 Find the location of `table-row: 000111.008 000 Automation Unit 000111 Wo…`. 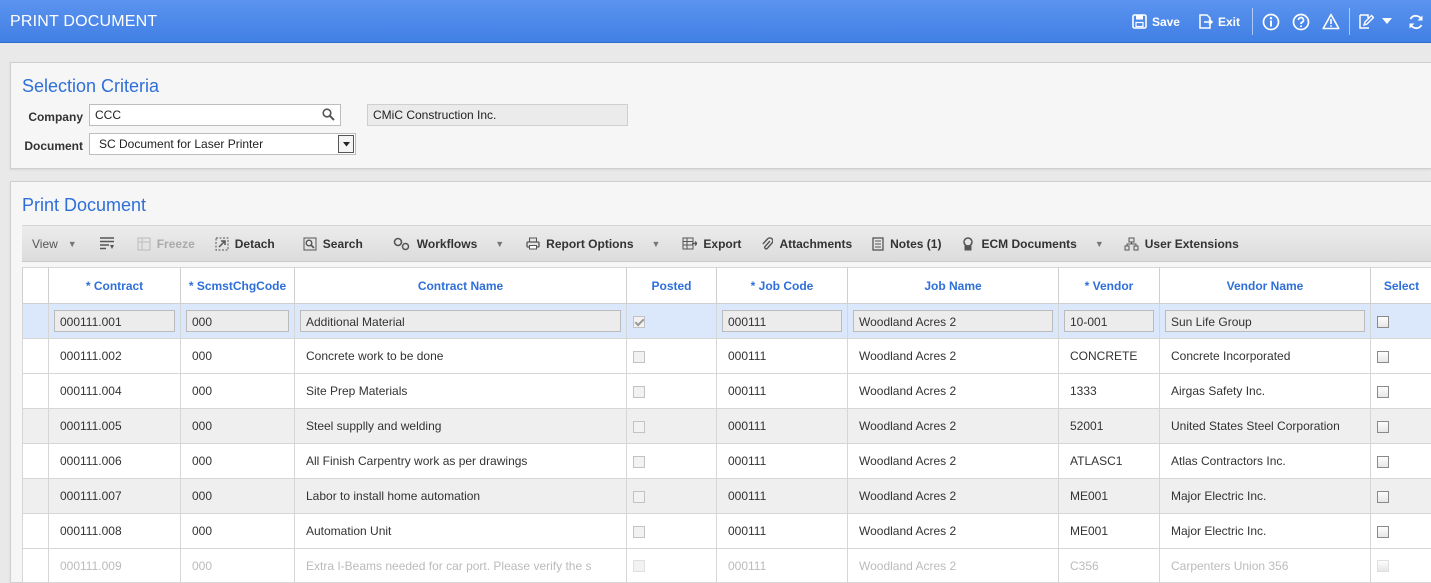

table-row: 000111.008 000 Automation Unit 000111 Wo… is located at coordinates (726, 531).